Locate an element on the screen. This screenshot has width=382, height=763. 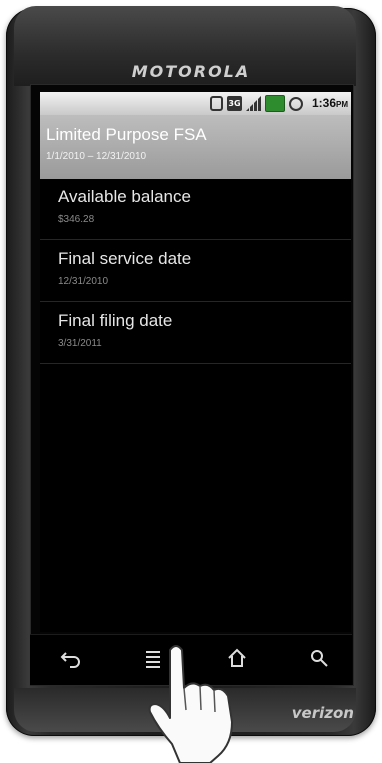
battery-icon is located at coordinates (275, 103).